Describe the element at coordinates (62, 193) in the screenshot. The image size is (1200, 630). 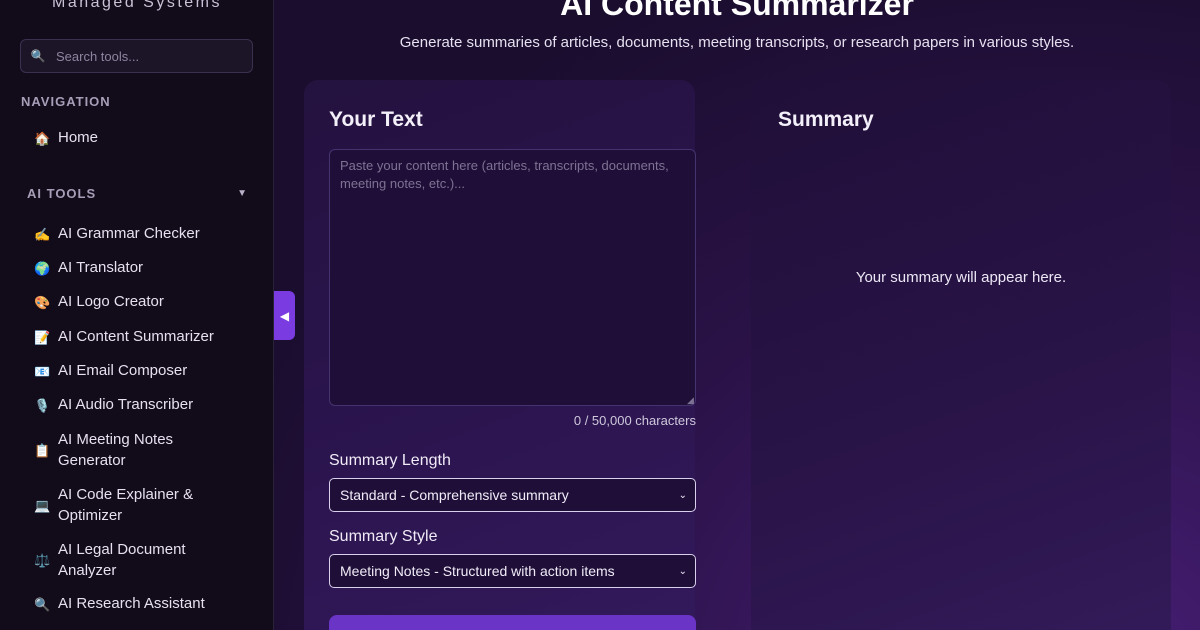
I see `ai-tools-label: AI TOOLS` at that location.